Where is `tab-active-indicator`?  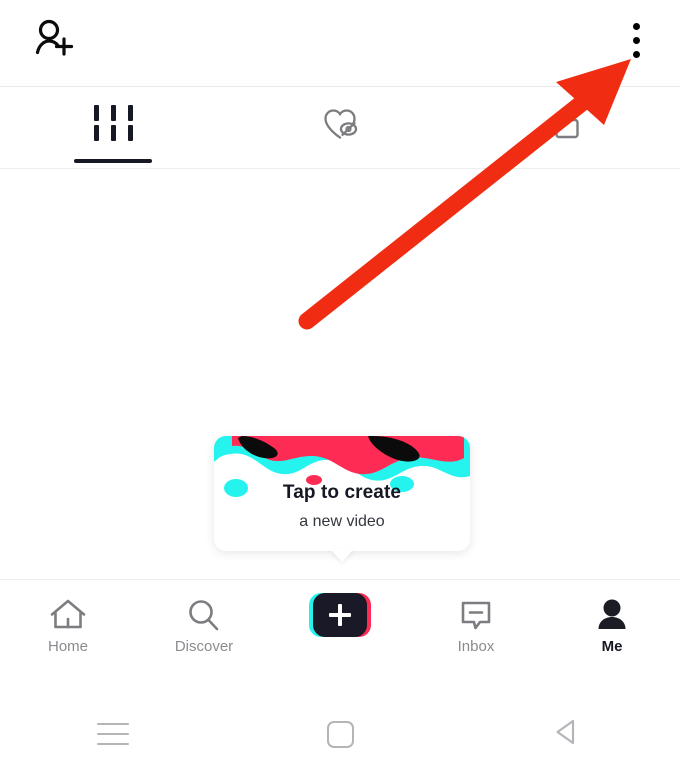 tab-active-indicator is located at coordinates (113, 161).